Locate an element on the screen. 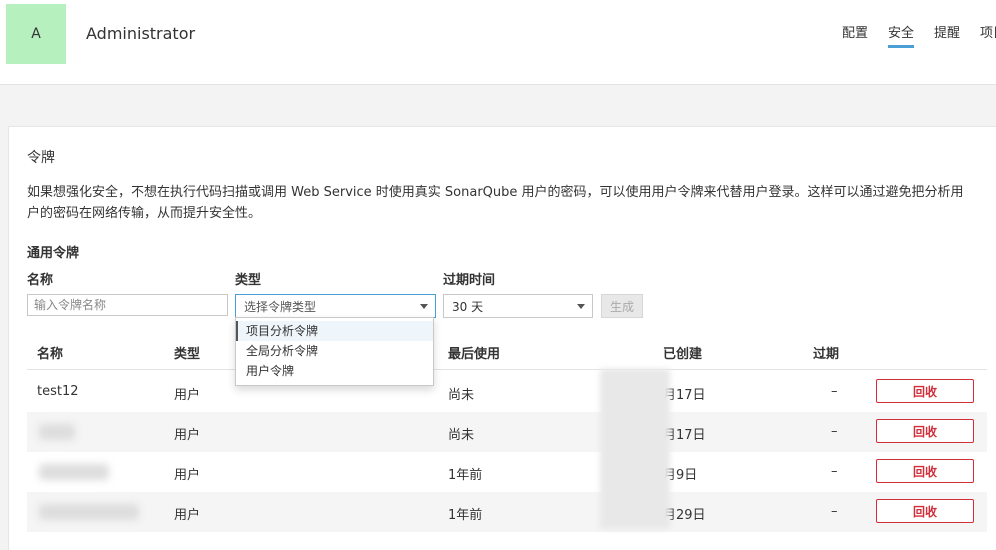 This screenshot has height=550, width=996. table-row: 用户 尚未 月17日 – 回收 is located at coordinates (507, 432).